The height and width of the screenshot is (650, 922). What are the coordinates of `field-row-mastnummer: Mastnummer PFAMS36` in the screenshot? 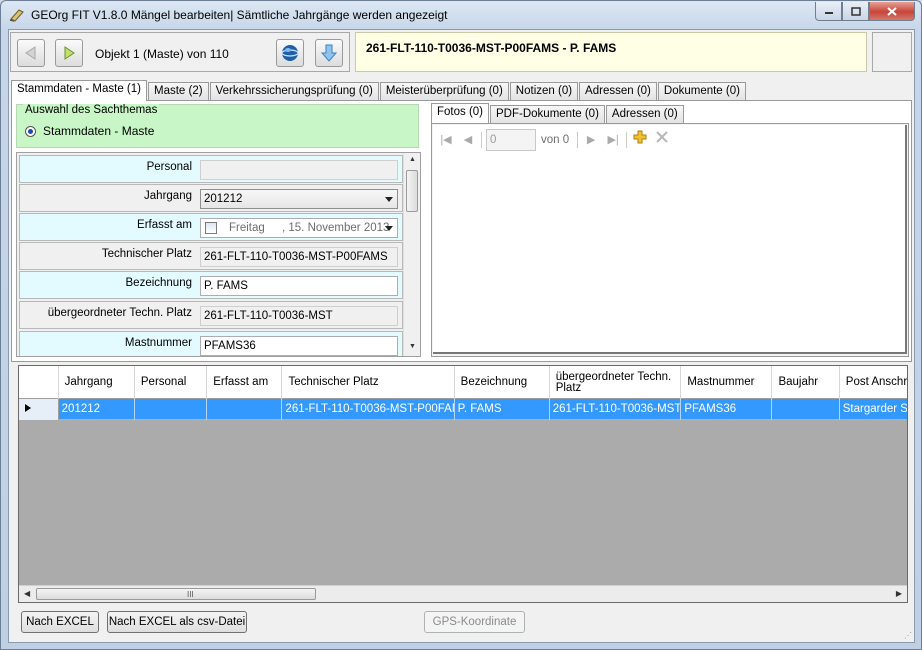 It's located at (211, 343).